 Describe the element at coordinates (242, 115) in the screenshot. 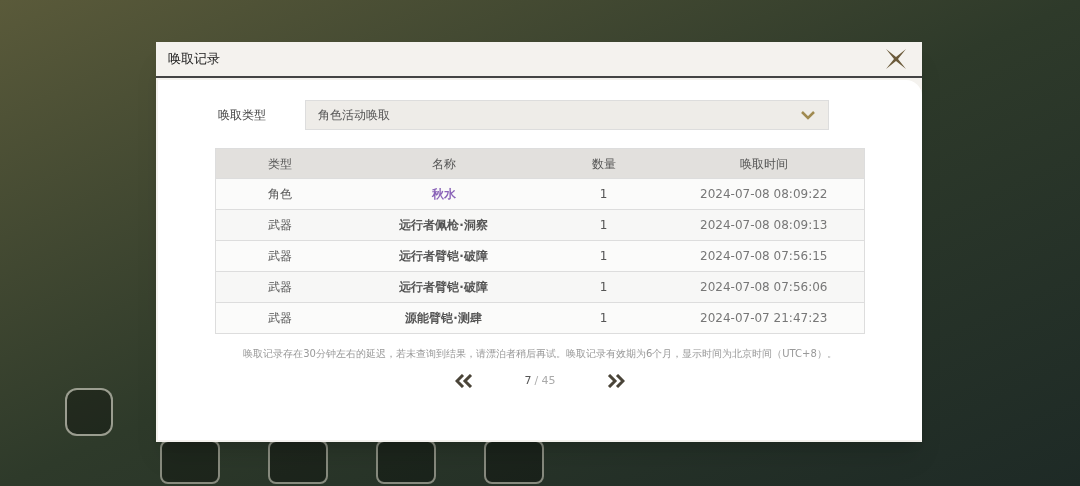

I see `filter-label: 唤取类型` at that location.